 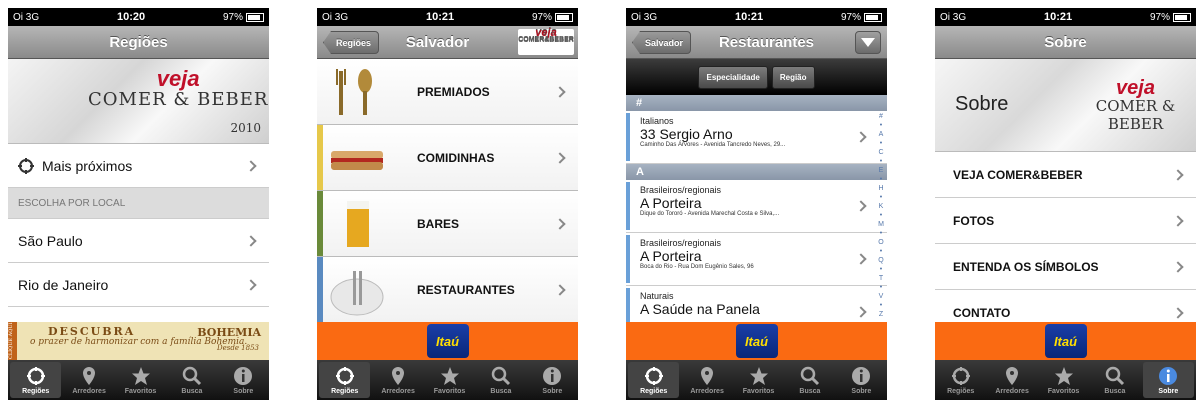 I want to click on status-bar: Oi 3G 10:21 97%, so click(x=1065, y=17).